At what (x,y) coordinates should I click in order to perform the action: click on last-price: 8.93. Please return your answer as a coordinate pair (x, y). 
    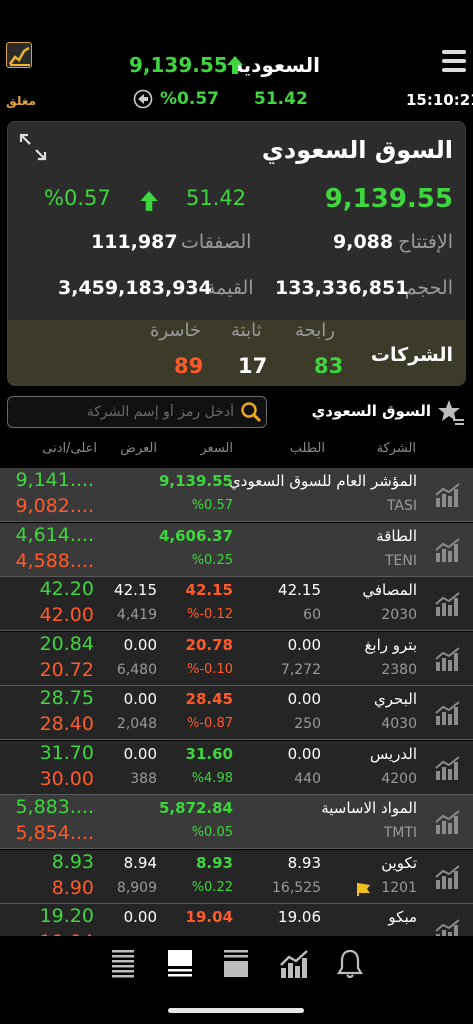
    Looking at the image, I should click on (214, 862).